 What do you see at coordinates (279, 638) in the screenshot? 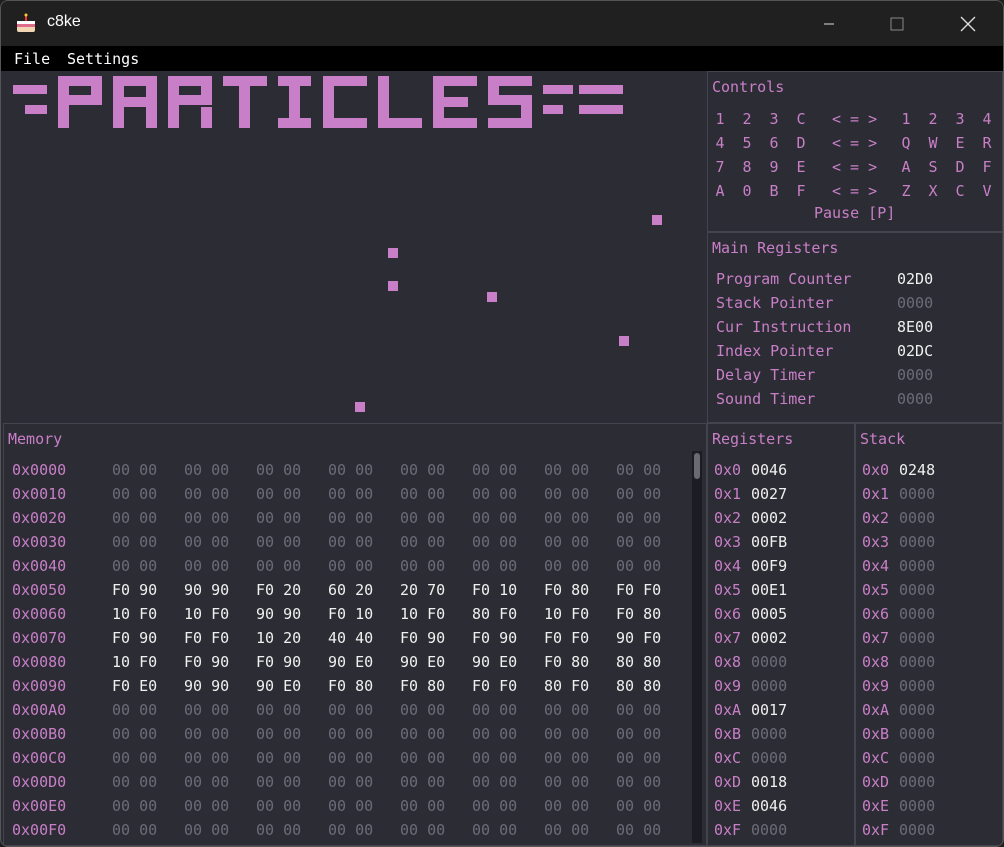
I see `memory-bytes: 10 20` at bounding box center [279, 638].